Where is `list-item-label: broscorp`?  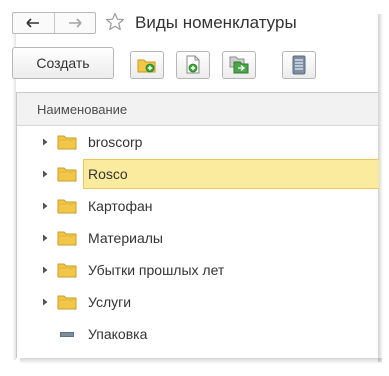
list-item-label: broscorp is located at coordinates (115, 142).